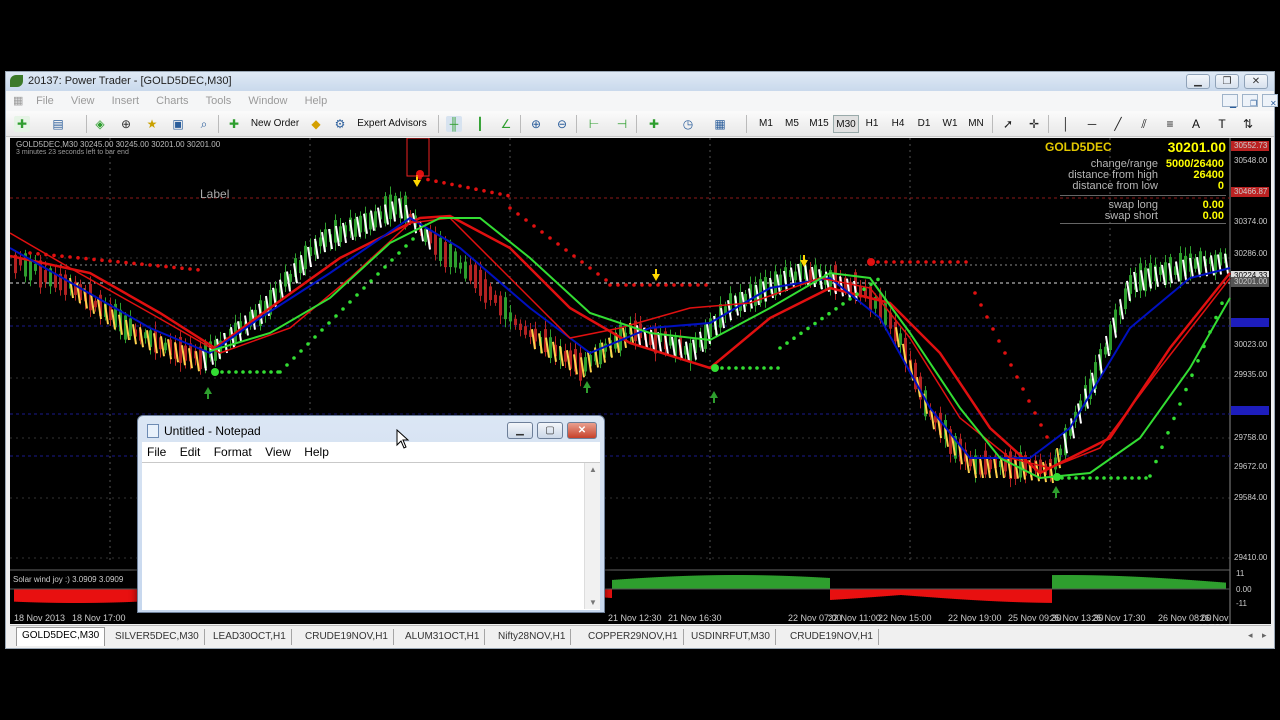 This screenshot has width=1280, height=720. I want to click on scroll-up-icon: ▲, so click(593, 469).